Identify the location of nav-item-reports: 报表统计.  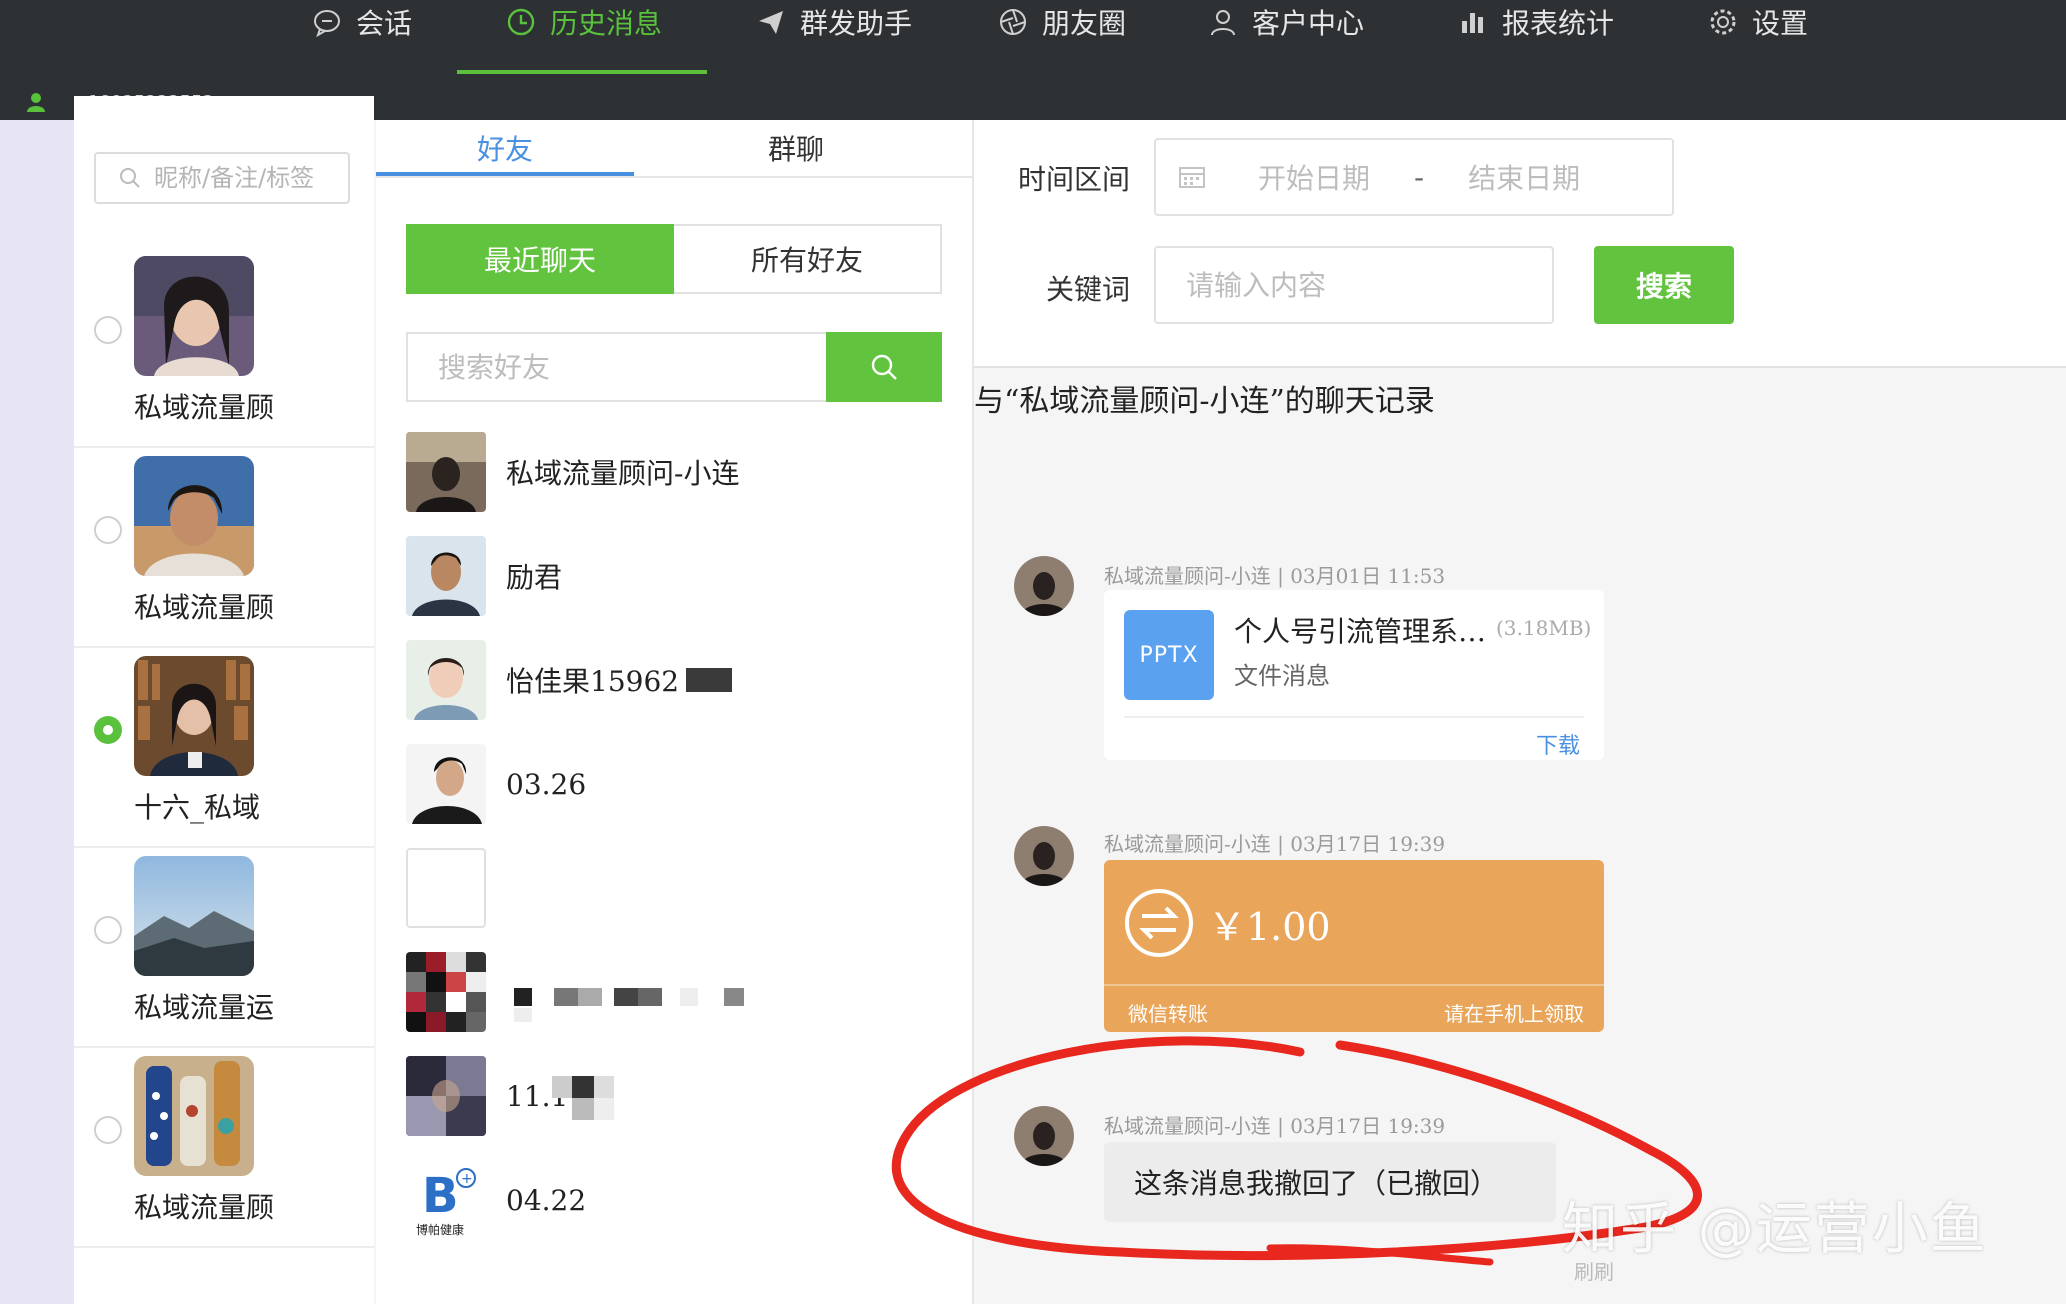
(1536, 22).